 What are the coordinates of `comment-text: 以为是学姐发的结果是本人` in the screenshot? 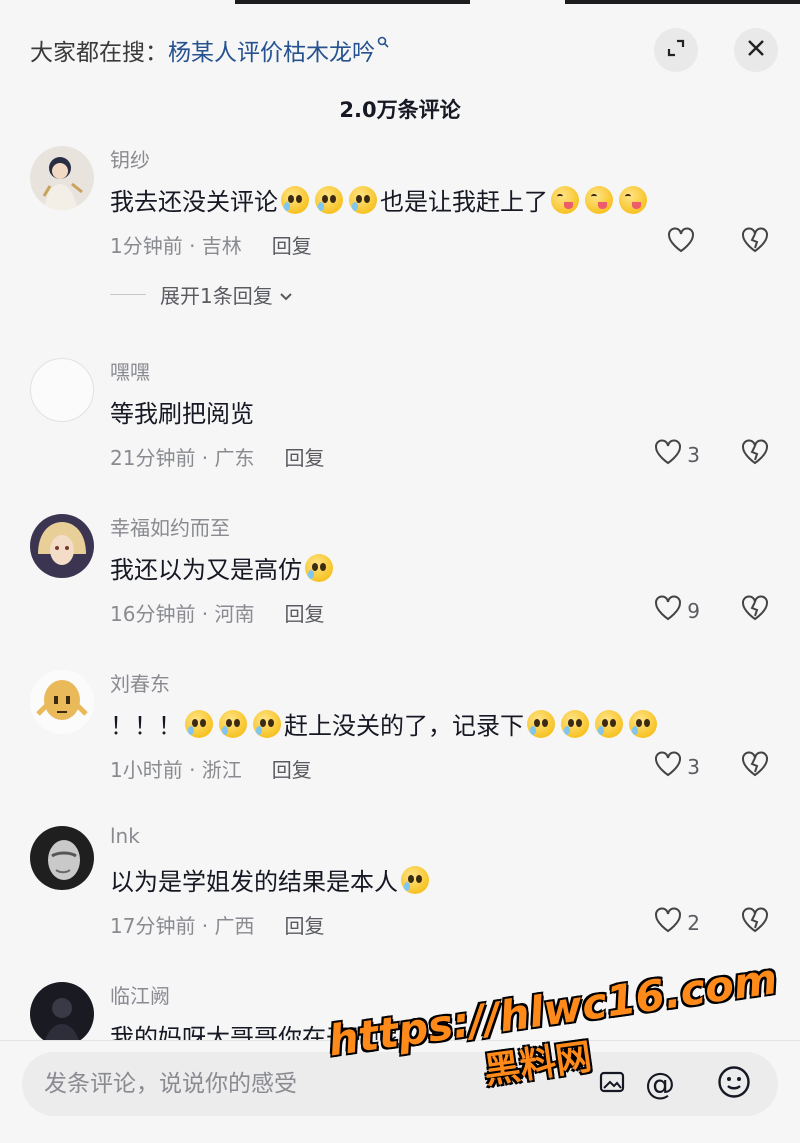 It's located at (271, 879).